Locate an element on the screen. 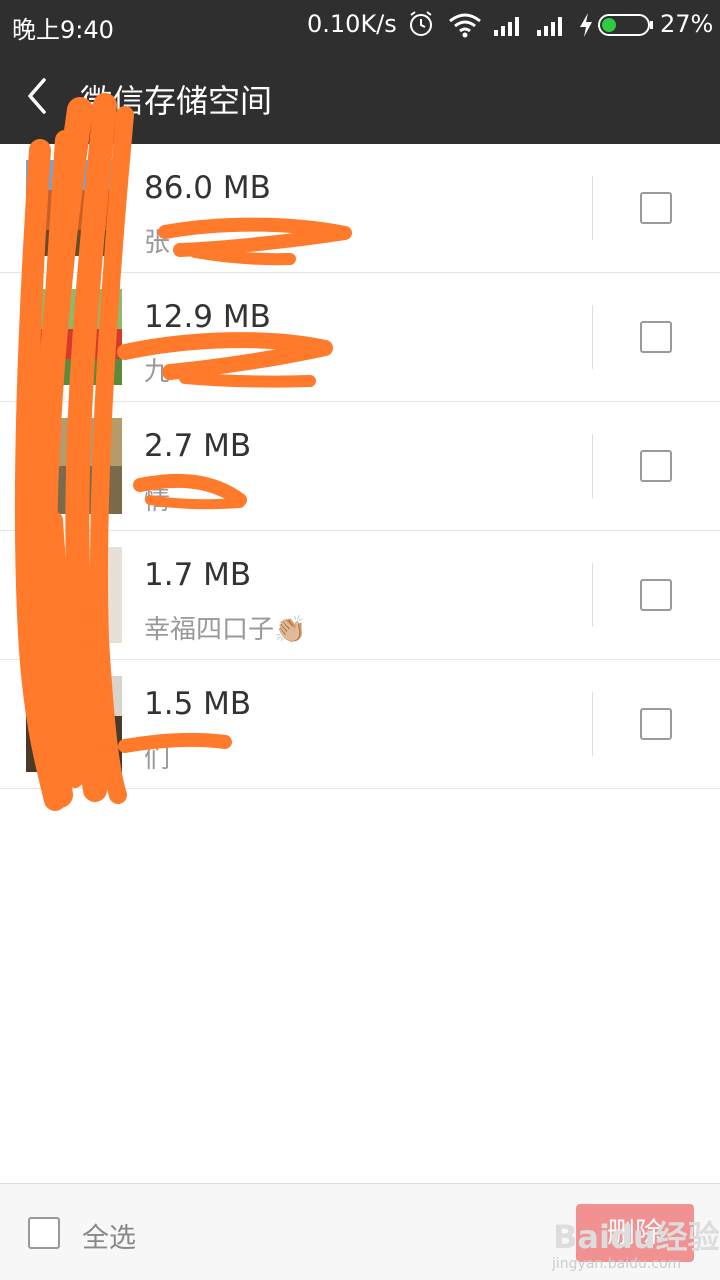 The width and height of the screenshot is (720, 1280). item-size: 1.7 MB is located at coordinates (198, 575).